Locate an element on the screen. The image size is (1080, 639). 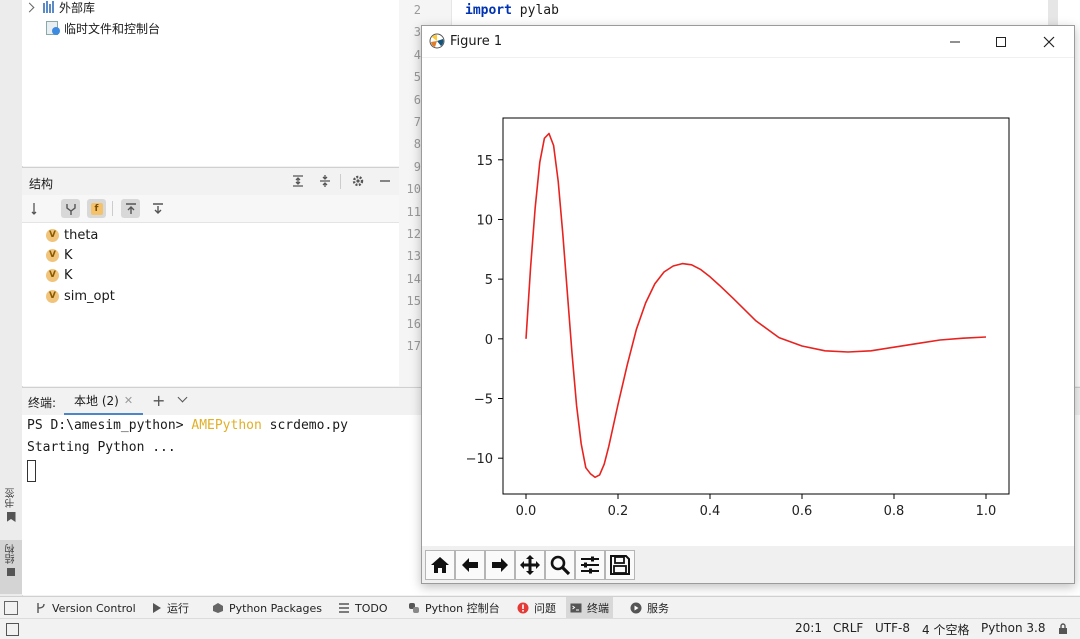
tool-window-services: 服务 is located at coordinates (649, 608).